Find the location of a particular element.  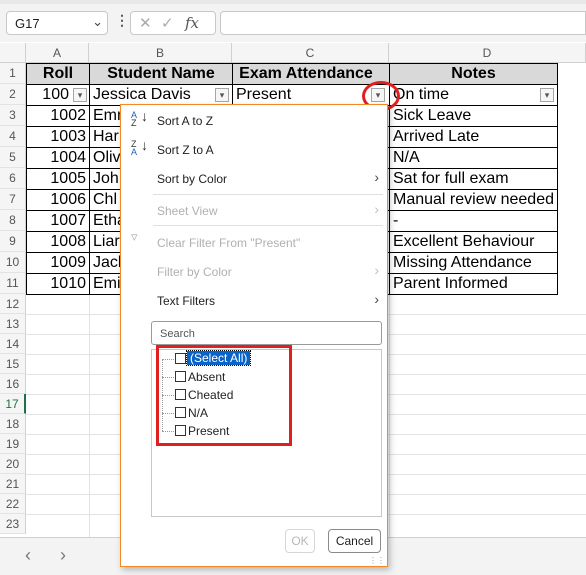

column-header-c: C is located at coordinates (310, 53).